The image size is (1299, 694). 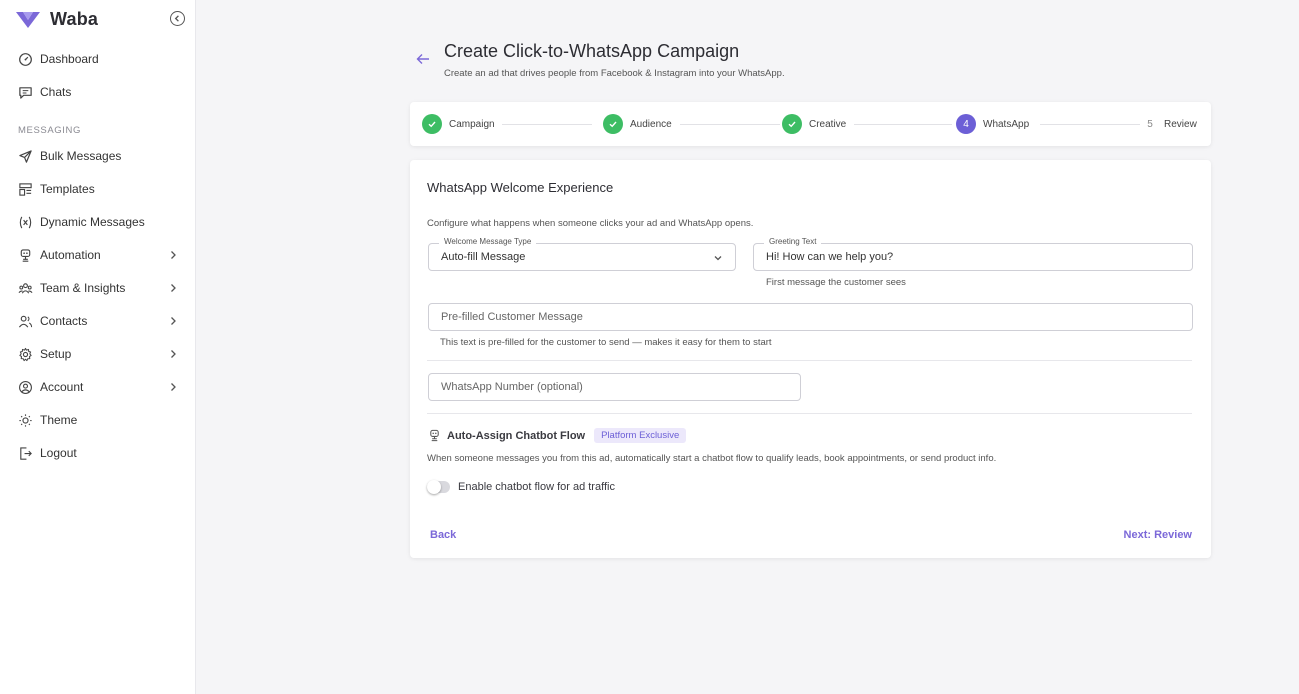 I want to click on sidebar-item-chats: Chats, so click(x=98, y=92).